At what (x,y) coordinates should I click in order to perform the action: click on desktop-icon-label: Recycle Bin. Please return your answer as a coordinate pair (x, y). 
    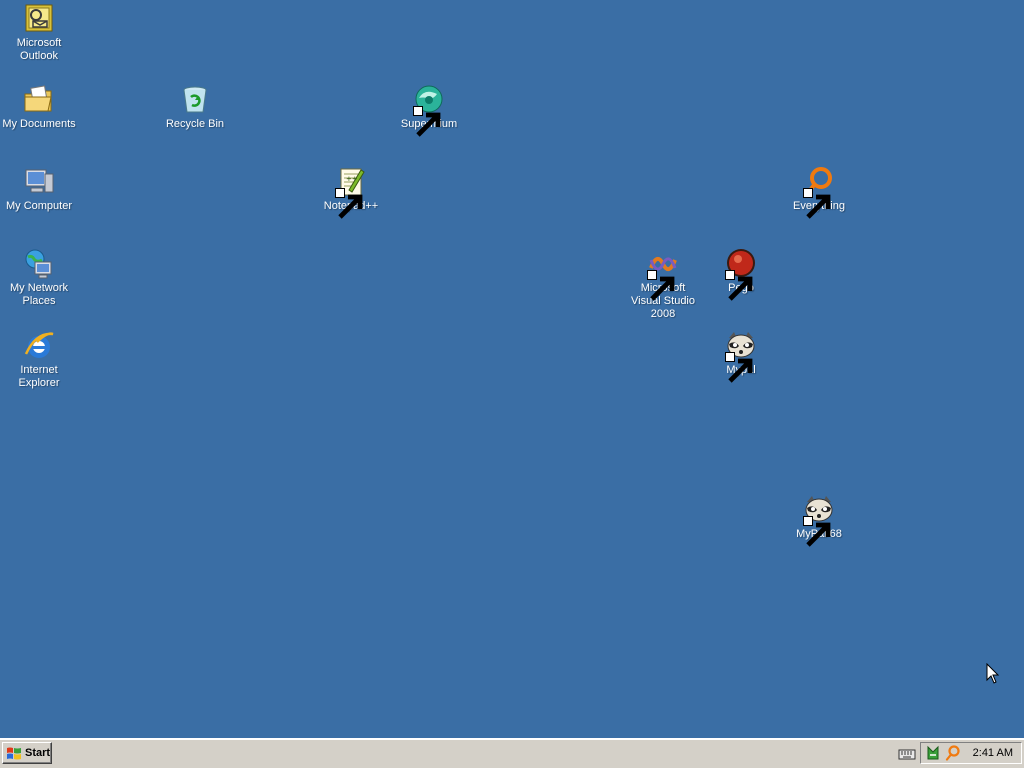
    Looking at the image, I should click on (195, 124).